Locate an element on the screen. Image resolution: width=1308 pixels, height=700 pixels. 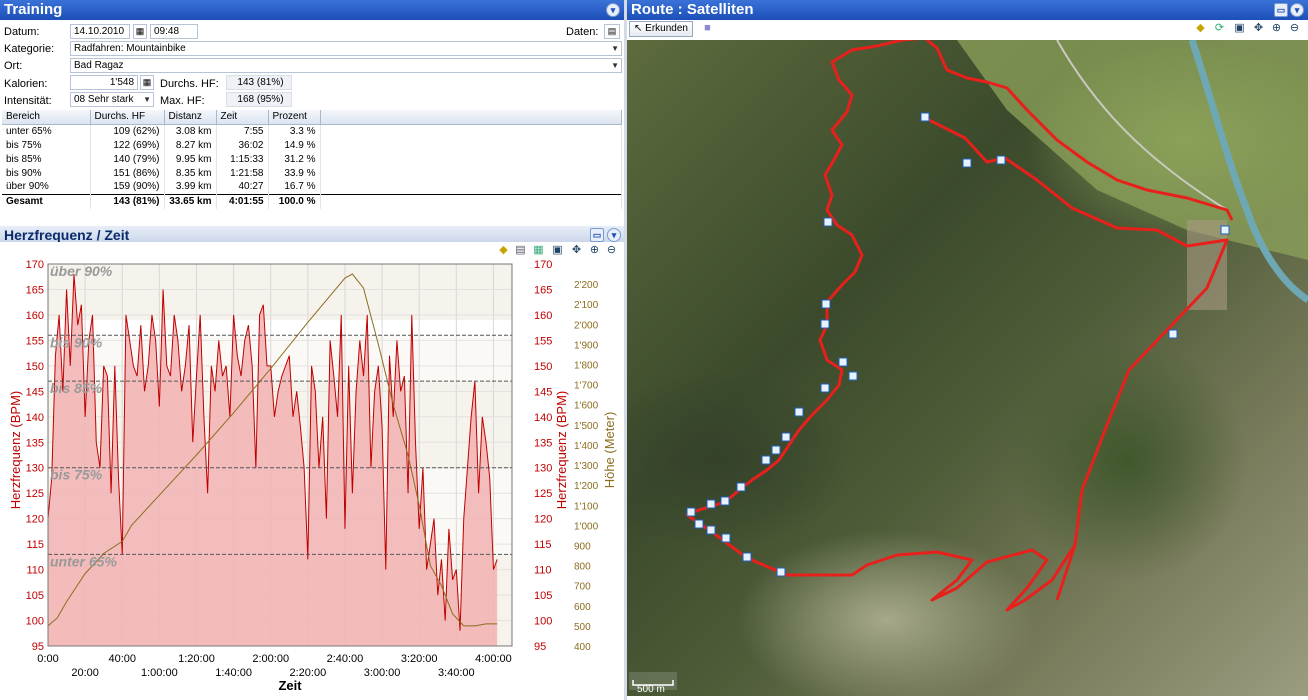
date-field: 14.10.2010 is located at coordinates (100, 31).